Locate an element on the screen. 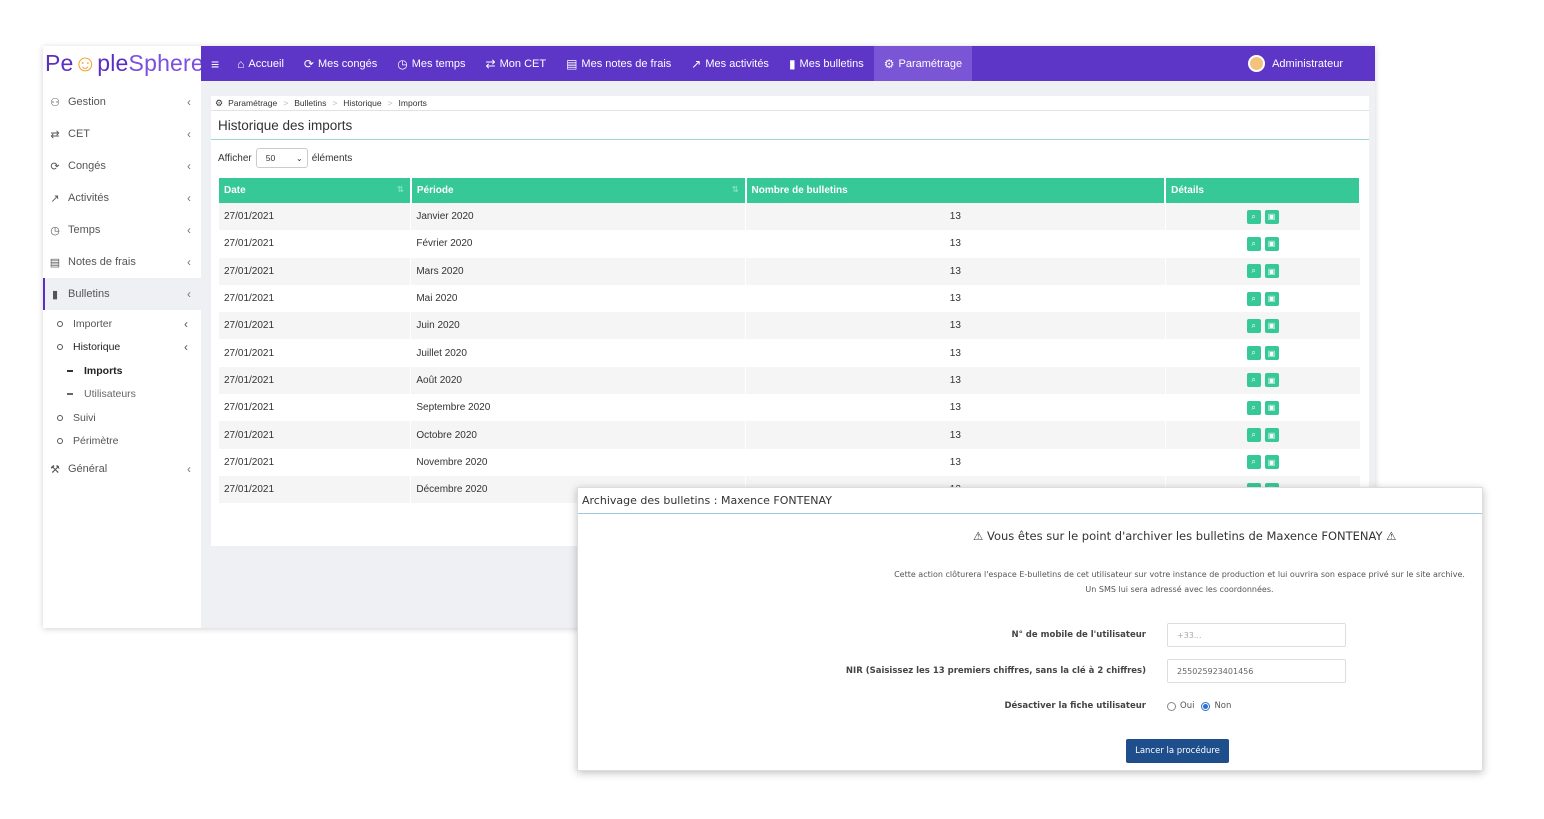 Image resolution: width=1544 pixels, height=819 pixels. sidebar-item-label: Notes de frais is located at coordinates (102, 262).